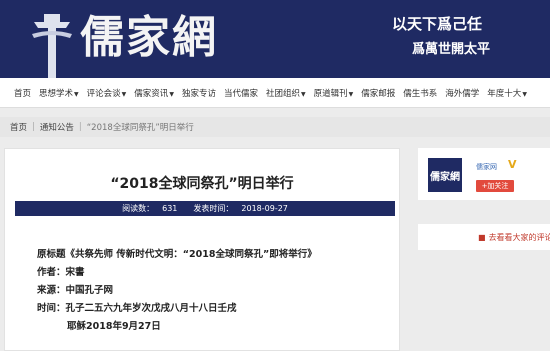 The height and width of the screenshot is (351, 550). I want to click on site-motto-line2: 爲萬世開太平, so click(451, 49).